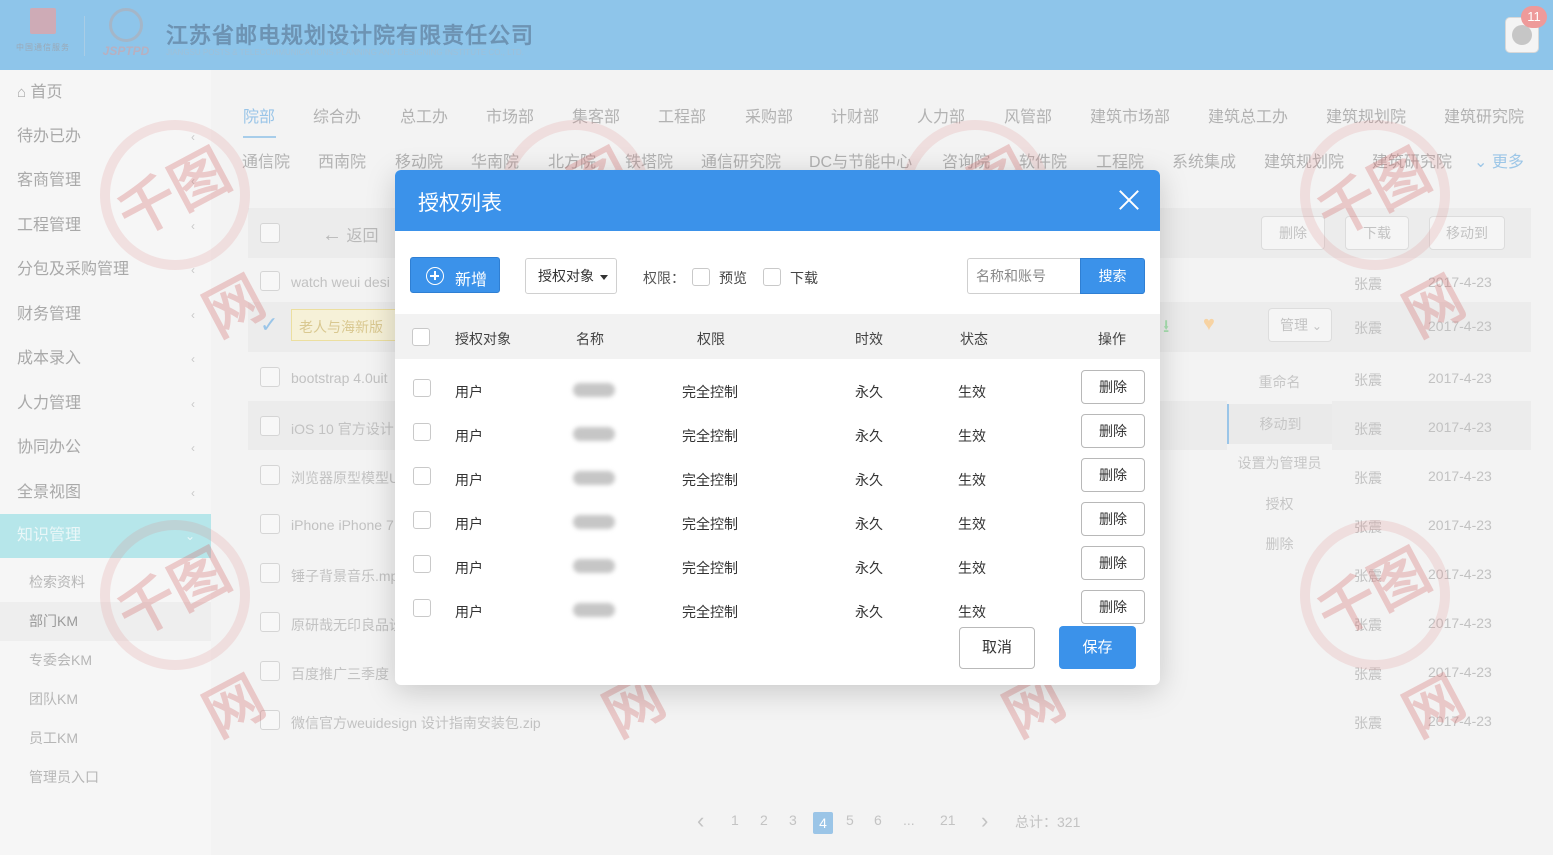 The height and width of the screenshot is (855, 1553). Describe the element at coordinates (266, 160) in the screenshot. I see `tab-row2-0: 通信院` at that location.